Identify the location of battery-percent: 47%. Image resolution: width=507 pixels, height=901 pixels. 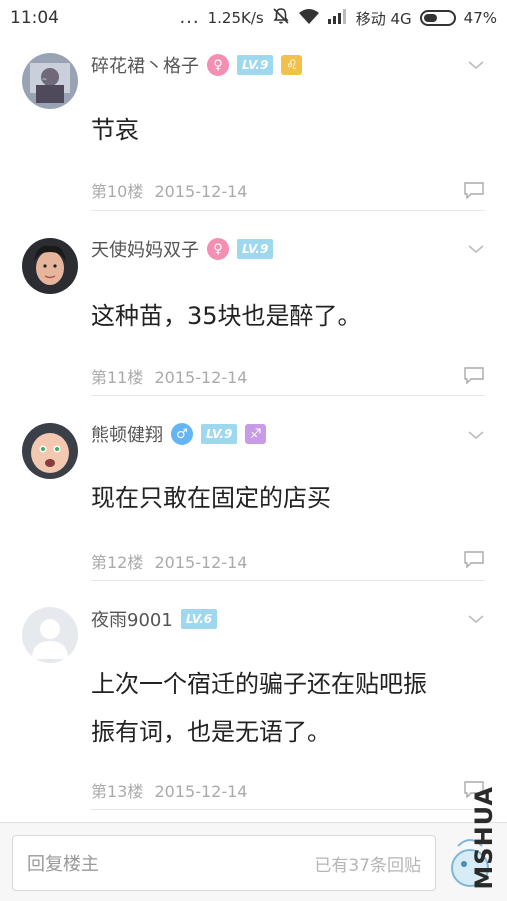
(480, 18).